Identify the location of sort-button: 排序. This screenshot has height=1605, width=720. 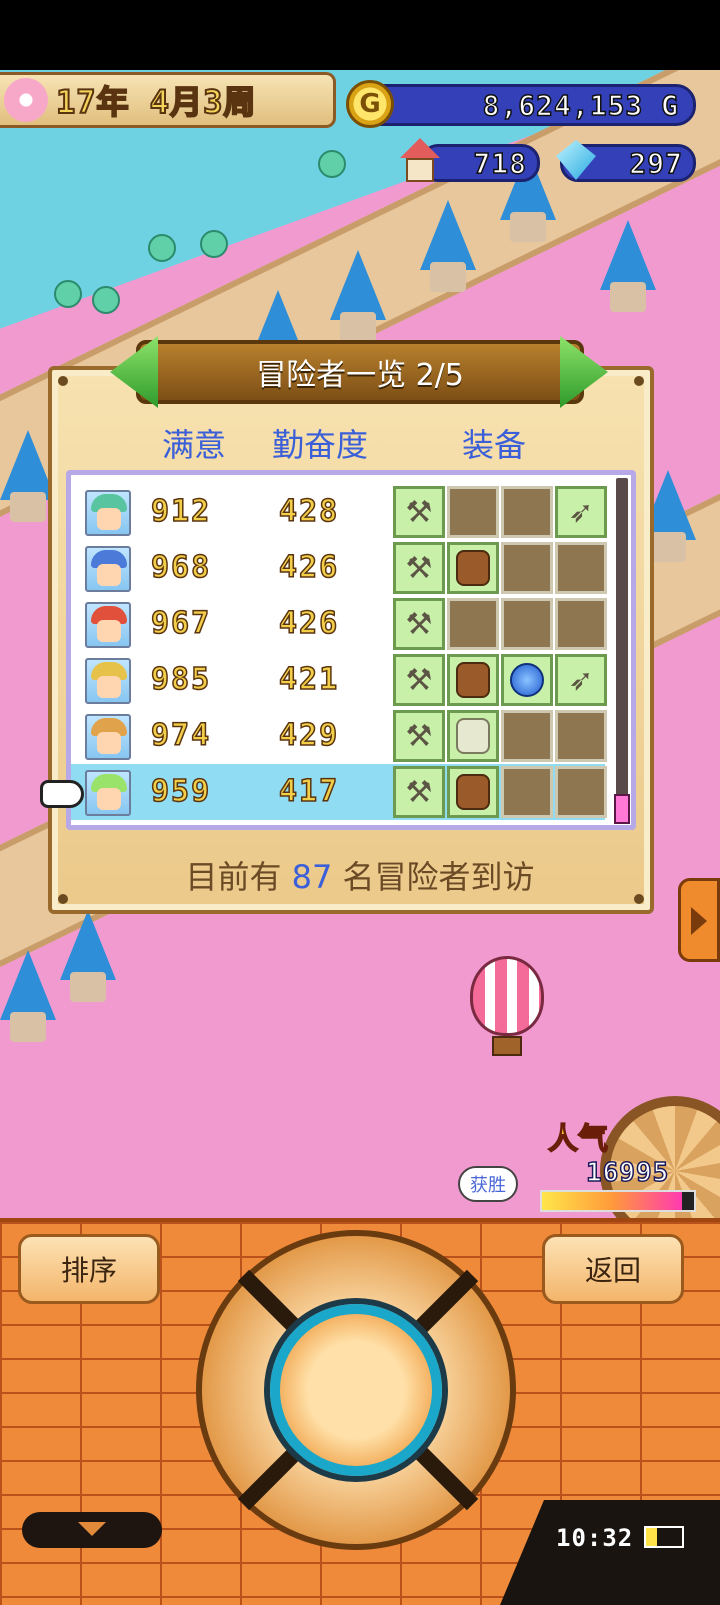
(89, 1269).